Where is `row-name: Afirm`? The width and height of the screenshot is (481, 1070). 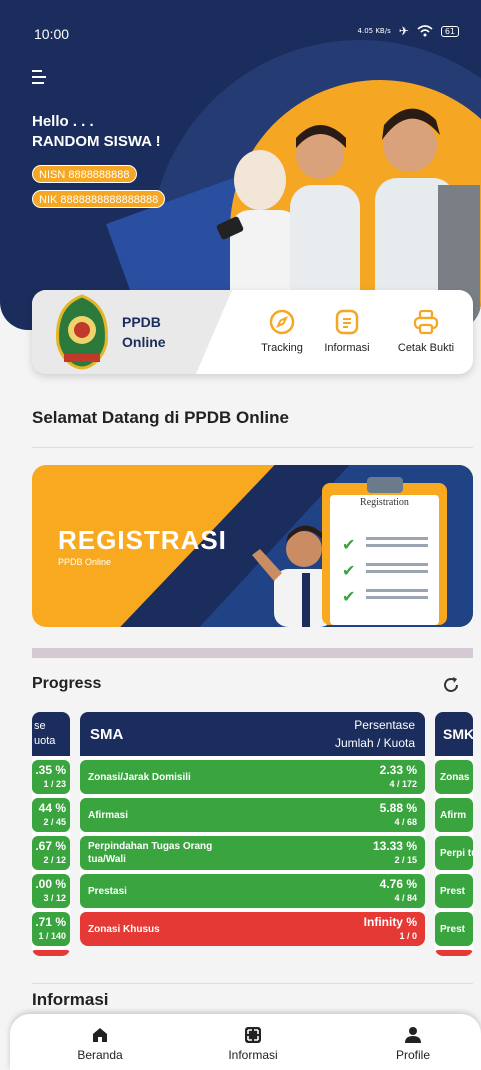 row-name: Afirm is located at coordinates (453, 815).